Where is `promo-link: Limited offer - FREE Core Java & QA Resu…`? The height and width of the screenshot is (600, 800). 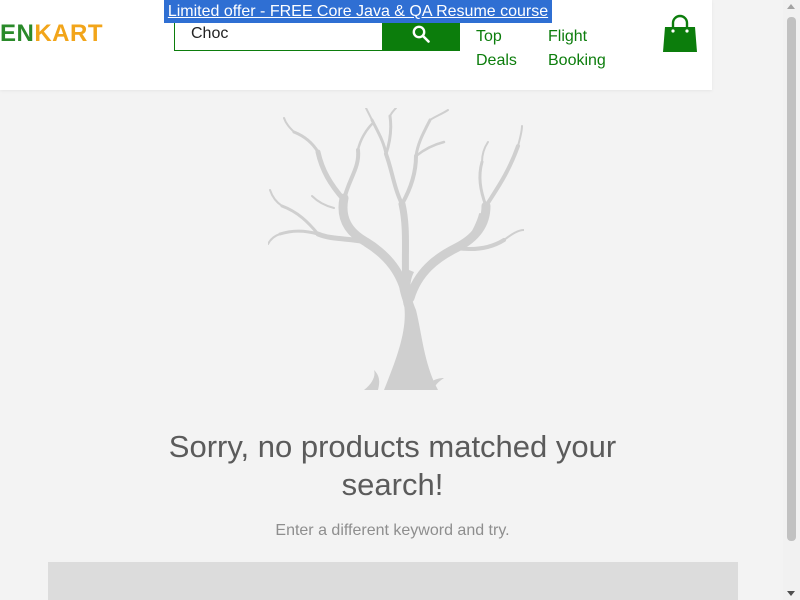 promo-link: Limited offer - FREE Core Java & QA Resu… is located at coordinates (358, 11).